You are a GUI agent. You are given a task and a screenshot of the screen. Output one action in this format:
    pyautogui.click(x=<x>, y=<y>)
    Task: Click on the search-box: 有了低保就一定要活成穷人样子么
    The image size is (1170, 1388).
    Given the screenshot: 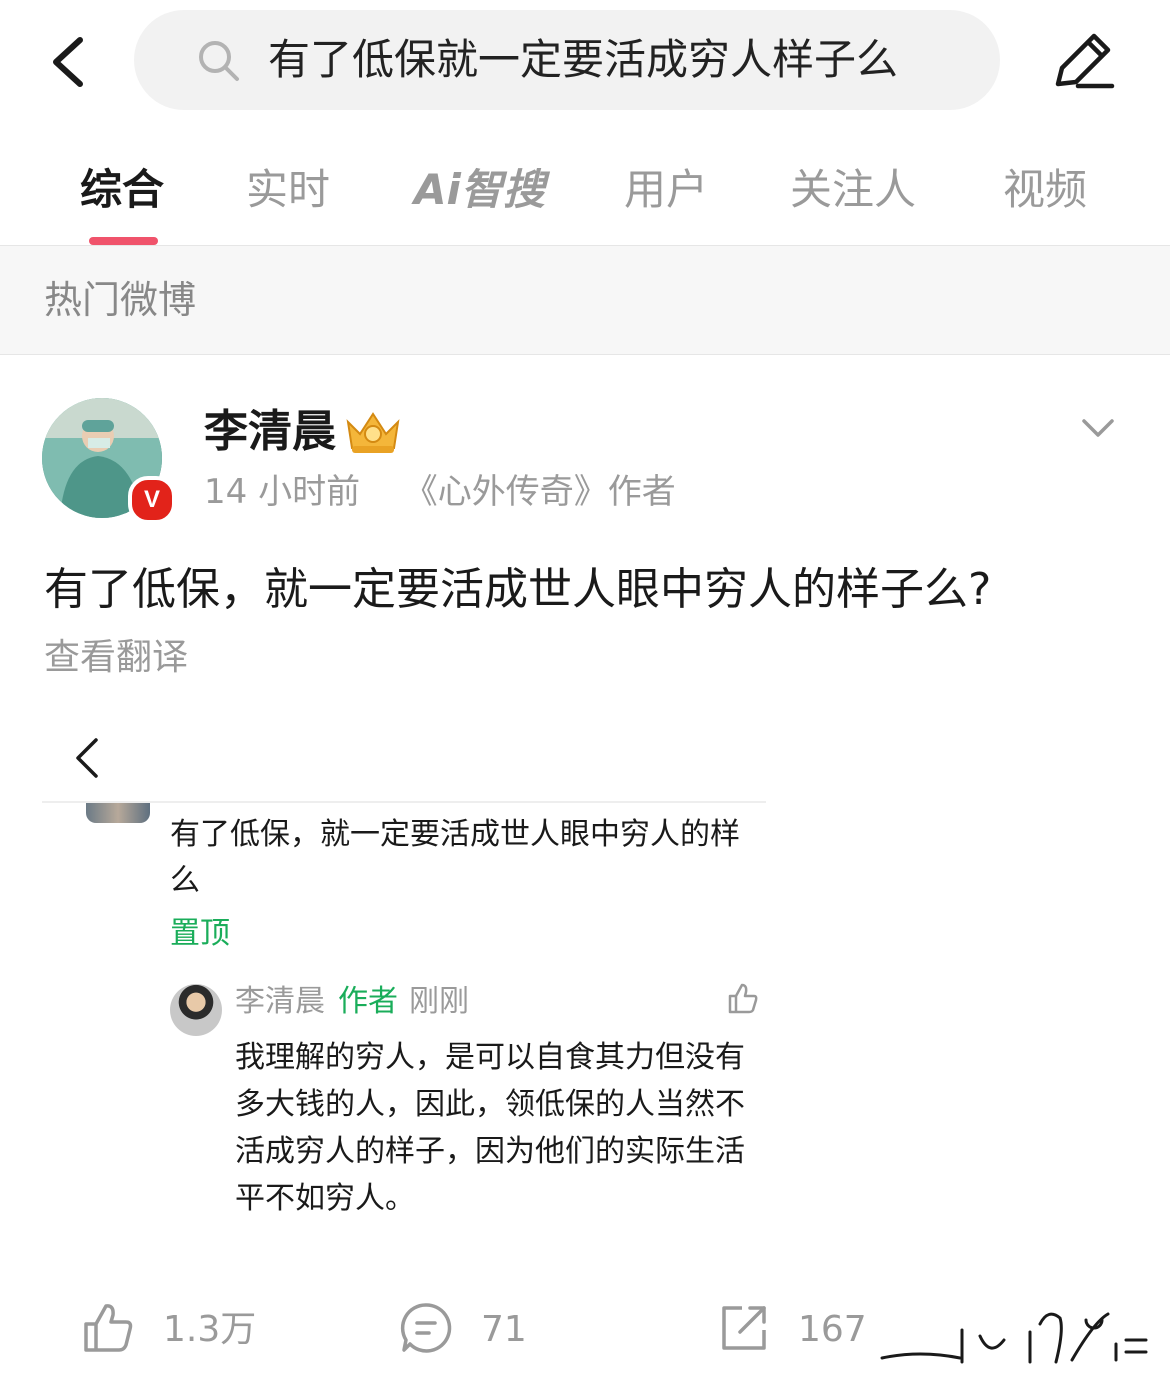 What is the action you would take?
    pyautogui.click(x=567, y=60)
    